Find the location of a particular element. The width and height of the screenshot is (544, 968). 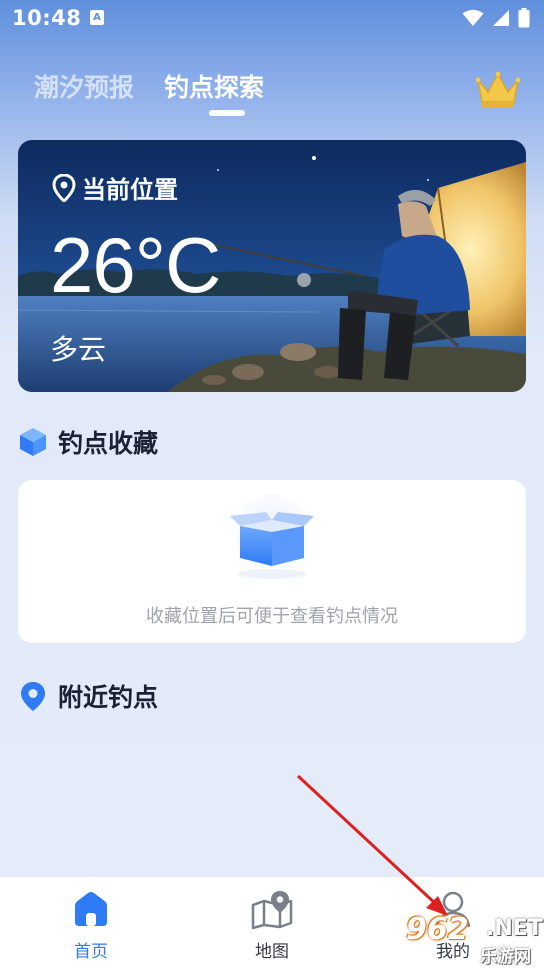

watermark: 962 .NET 乐游网 is located at coordinates (475, 940).